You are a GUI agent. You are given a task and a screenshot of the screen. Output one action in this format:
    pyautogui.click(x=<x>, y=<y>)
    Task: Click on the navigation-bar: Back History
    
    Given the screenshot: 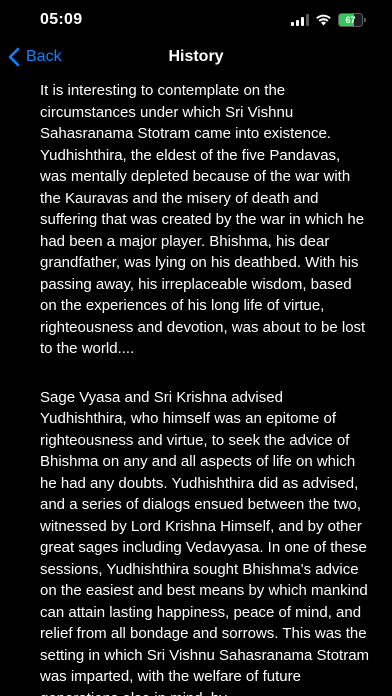 What is the action you would take?
    pyautogui.click(x=196, y=57)
    